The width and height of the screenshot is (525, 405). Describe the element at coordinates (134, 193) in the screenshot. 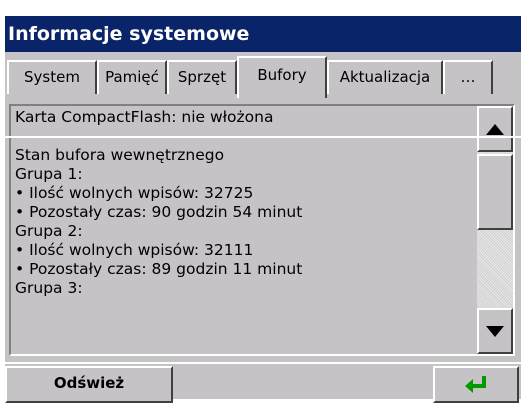

I see `info-line: • Ilość wolnych wpisów: 32725` at that location.